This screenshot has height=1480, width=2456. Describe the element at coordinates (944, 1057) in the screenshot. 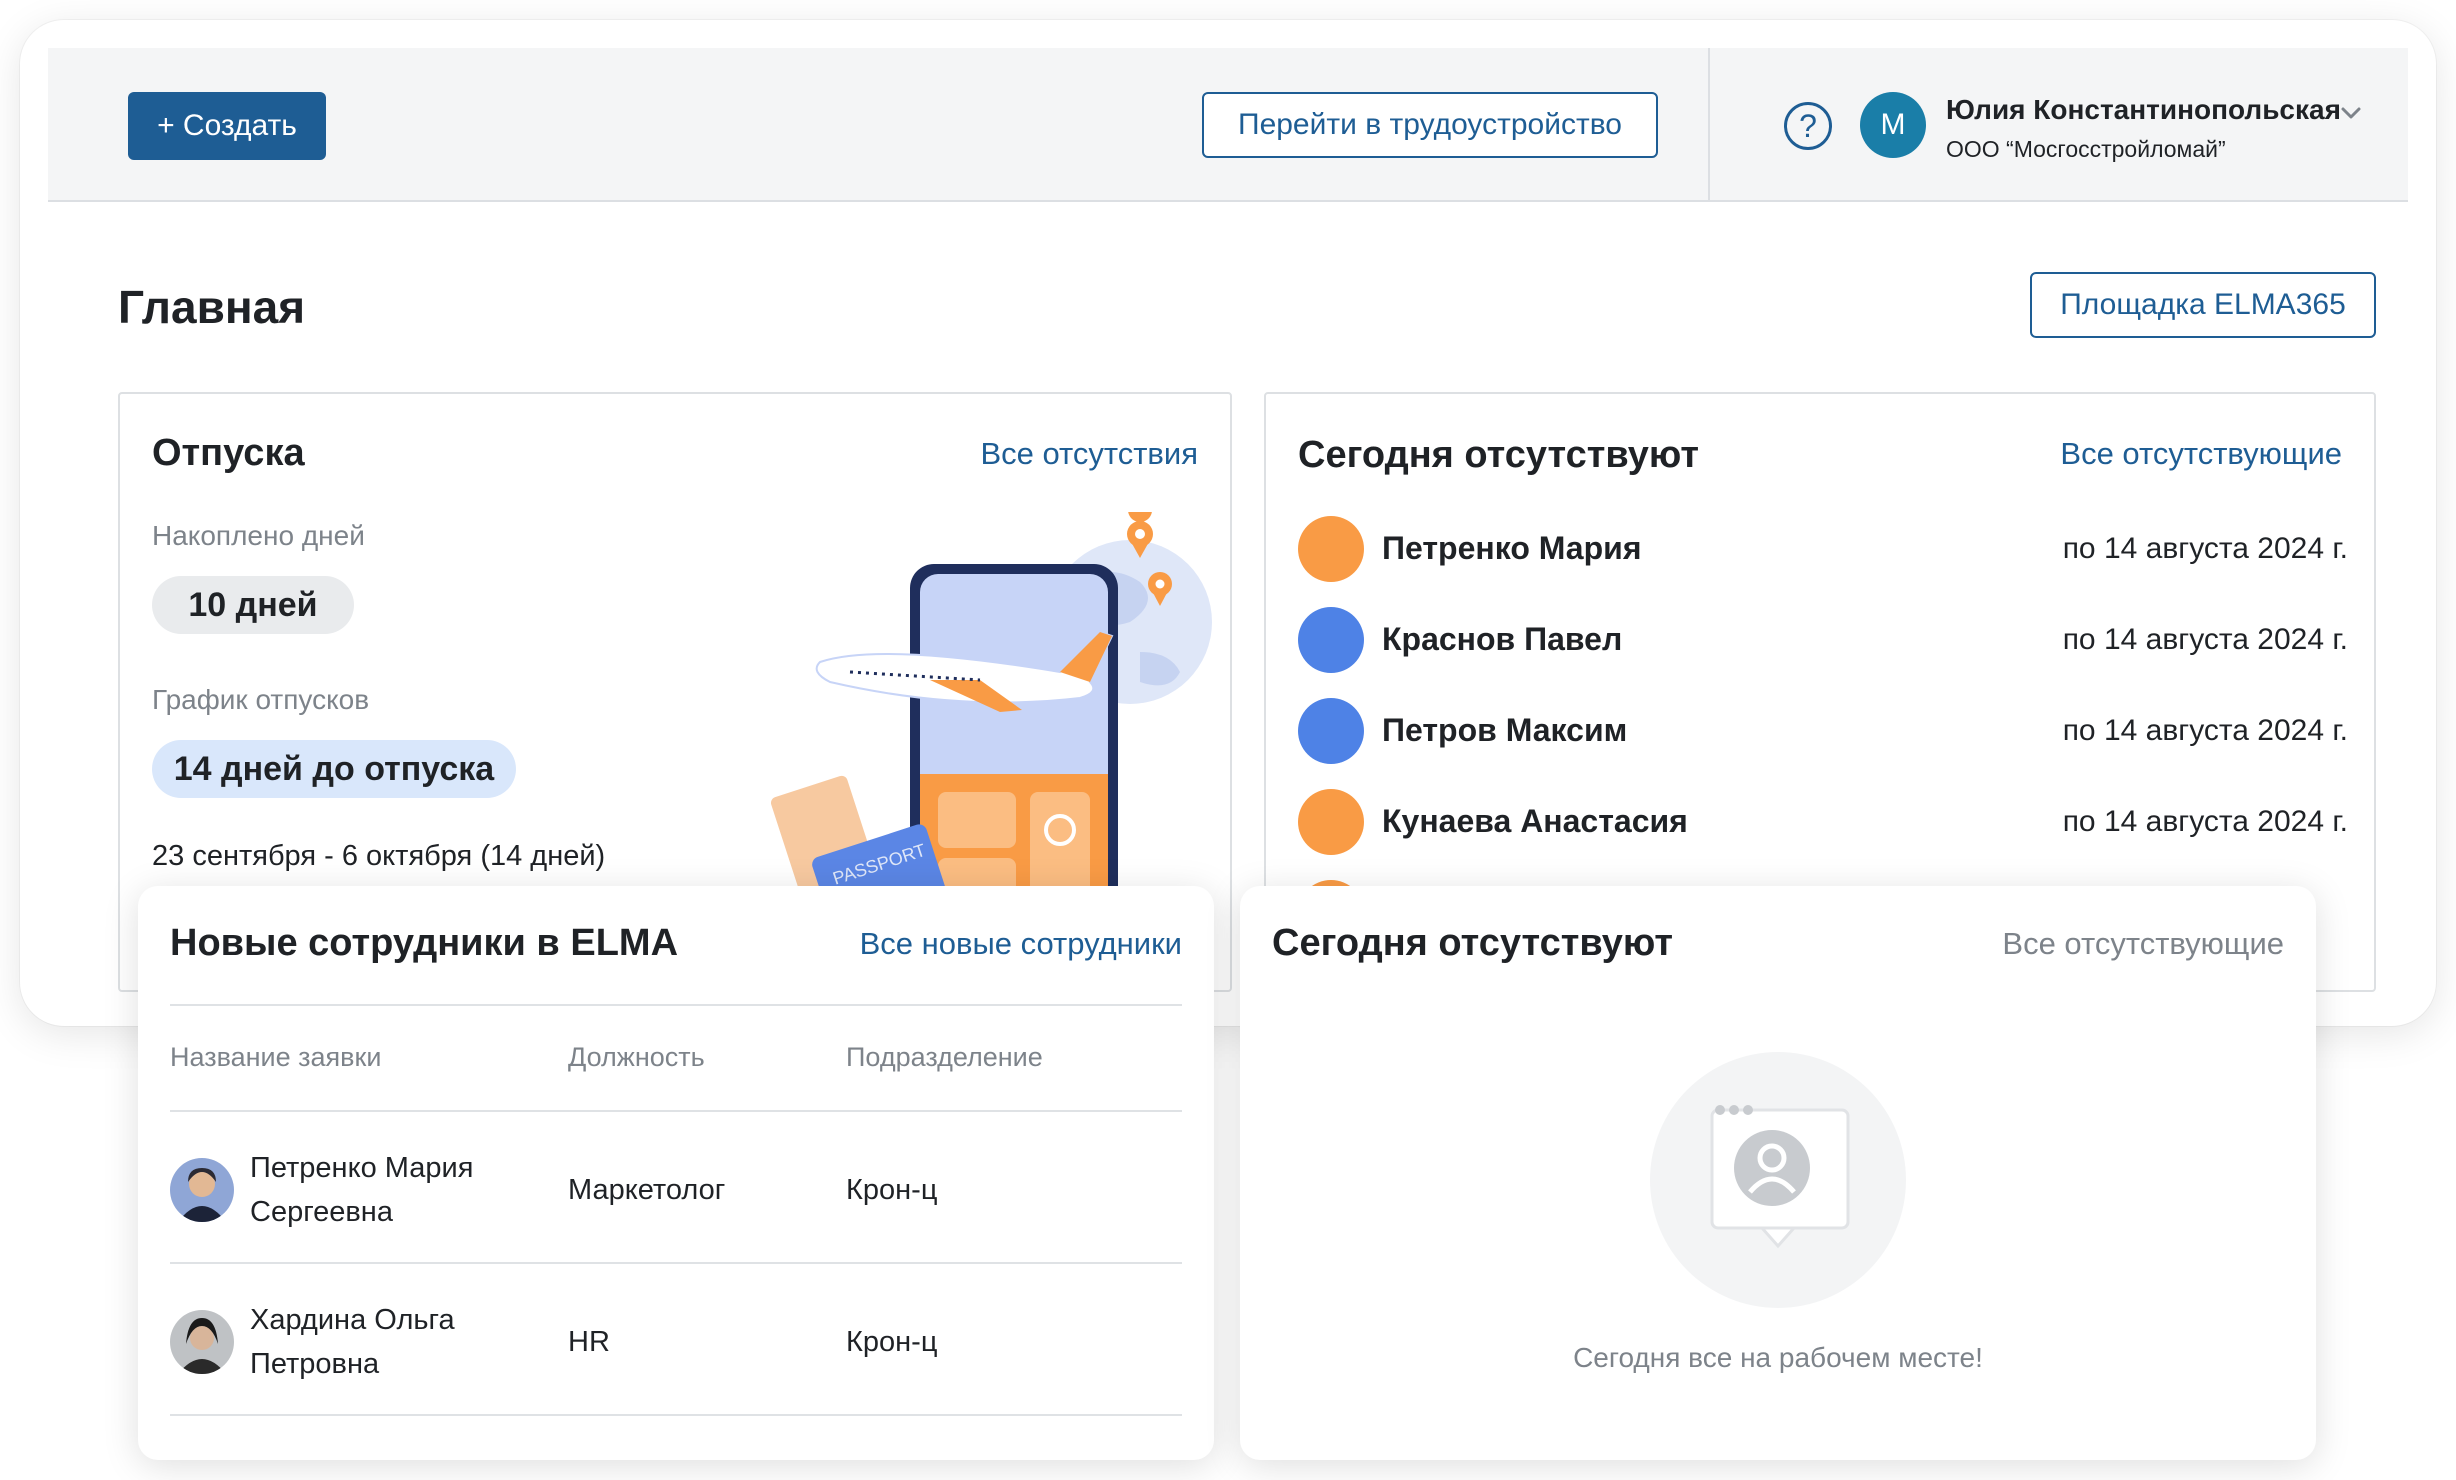

I see `column-header-department: Подразделение` at that location.